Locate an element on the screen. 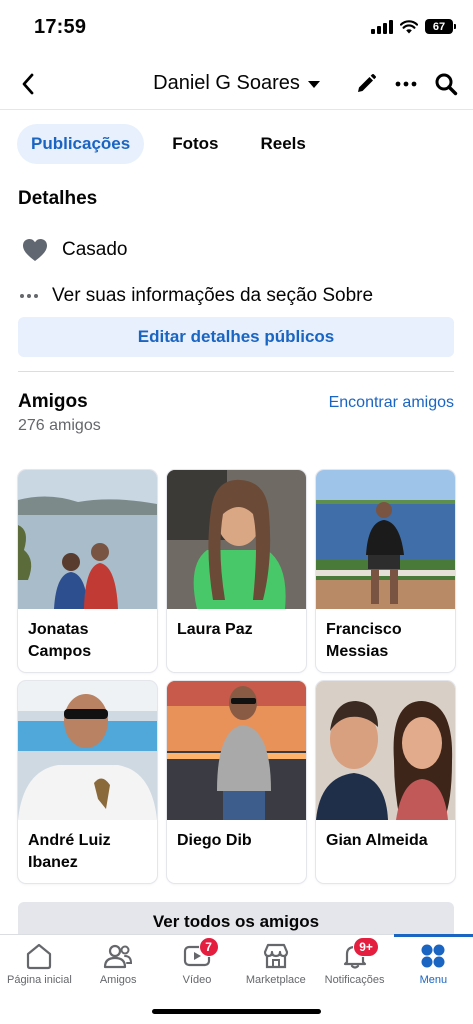  relationship-status: Casado is located at coordinates (95, 249).